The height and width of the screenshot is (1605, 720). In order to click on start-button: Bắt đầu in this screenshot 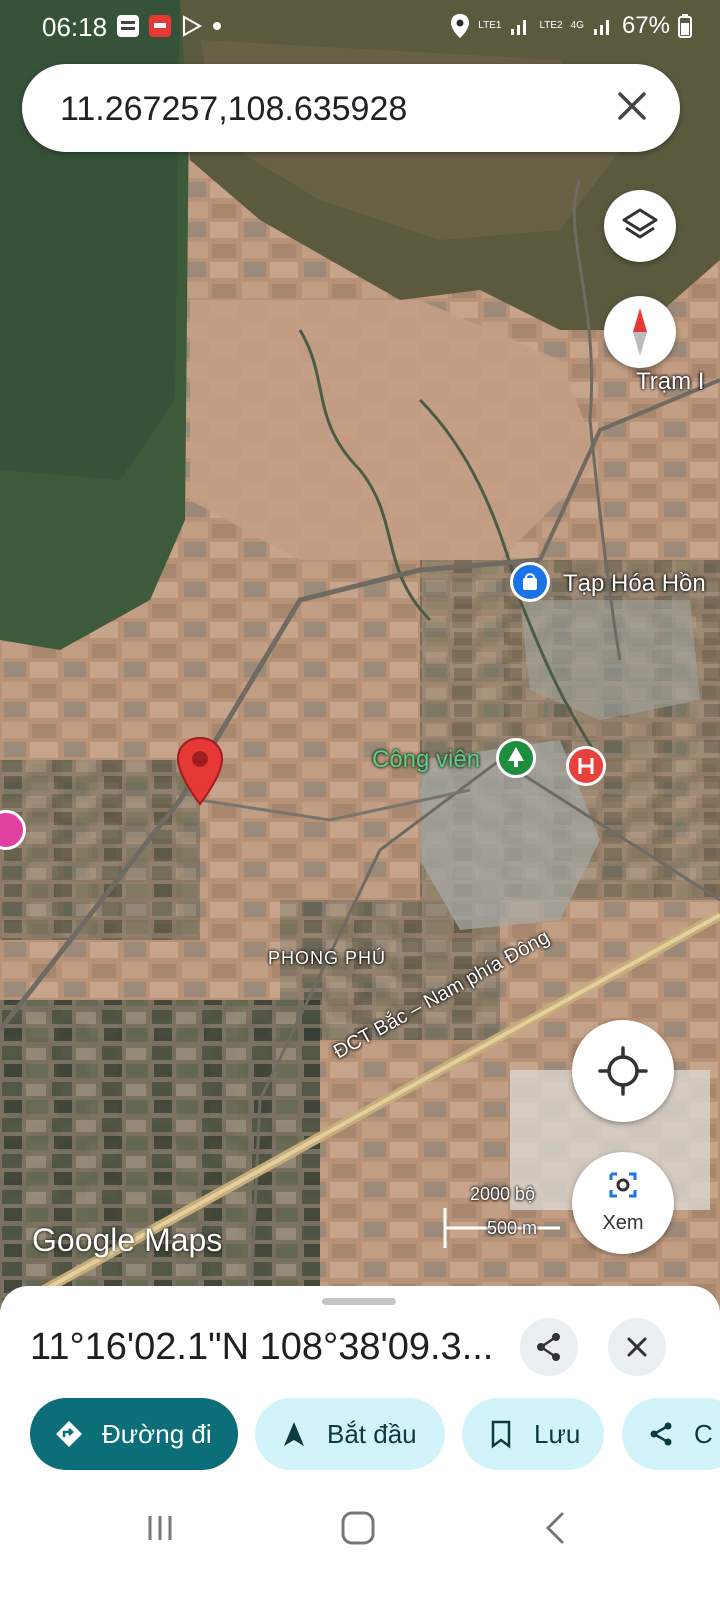, I will do `click(350, 1434)`.